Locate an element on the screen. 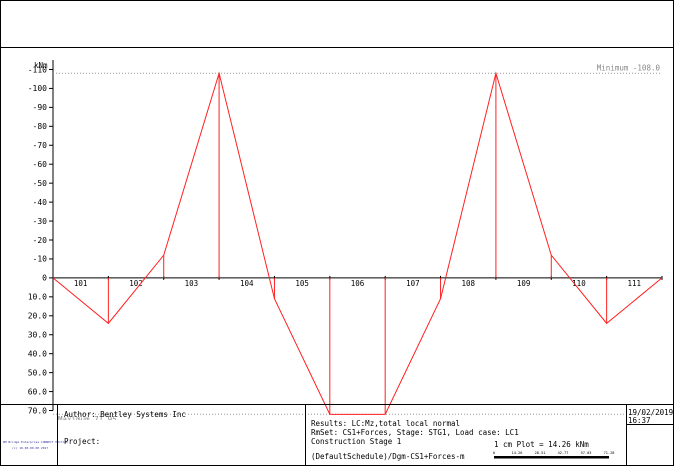 The image size is (675, 467). y-tick-label: 50.0 is located at coordinates (37, 372).